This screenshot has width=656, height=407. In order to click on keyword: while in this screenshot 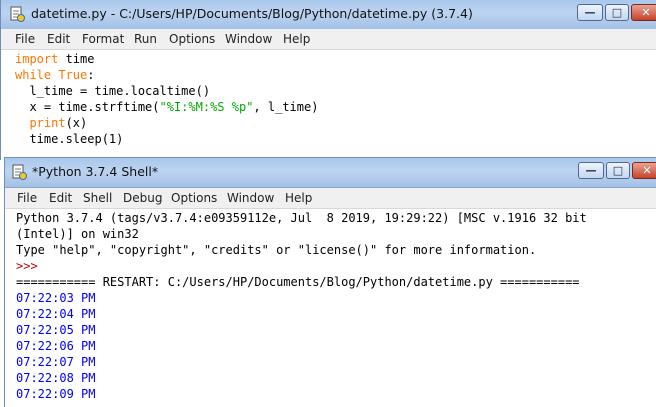, I will do `click(33, 75)`.